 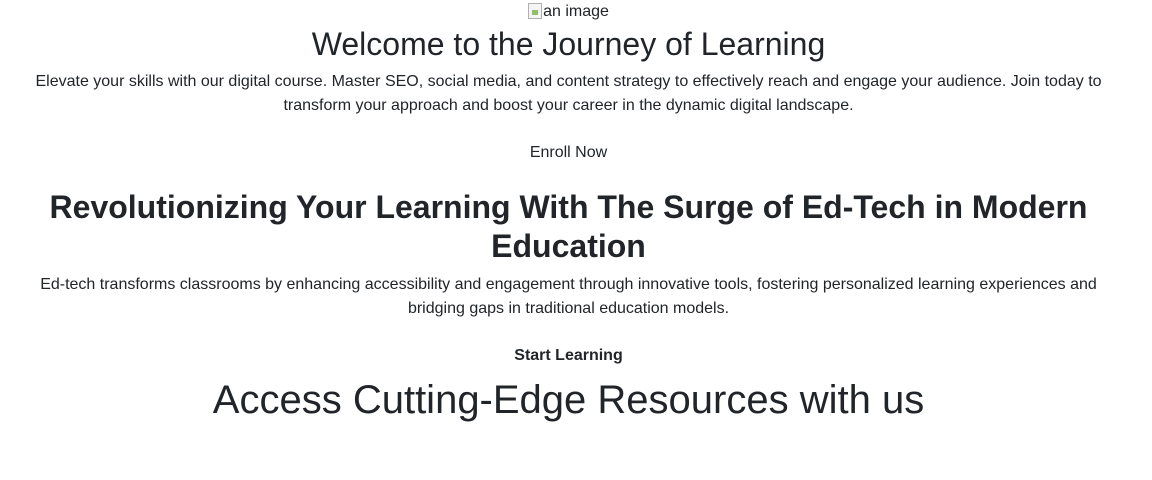 I want to click on resources-title: Access Cutting-Edge Resources with us, so click(x=568, y=400).